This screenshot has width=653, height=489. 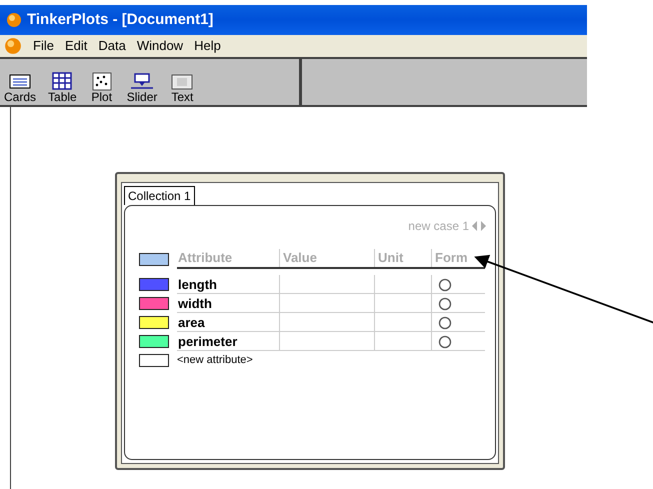 What do you see at coordinates (205, 258) in the screenshot?
I see `column-header: Attribute` at bounding box center [205, 258].